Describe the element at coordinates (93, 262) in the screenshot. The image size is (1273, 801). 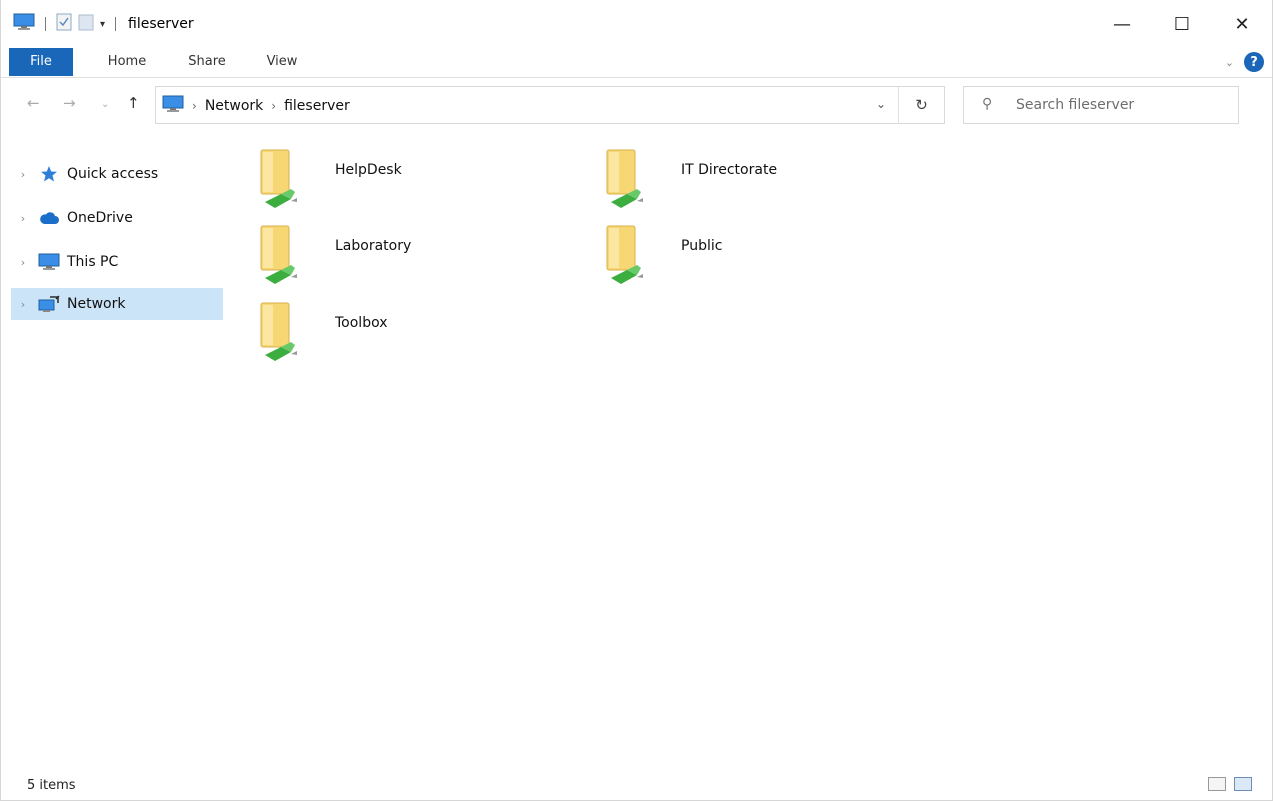
I see `sidebar-item-label: This PC` at that location.